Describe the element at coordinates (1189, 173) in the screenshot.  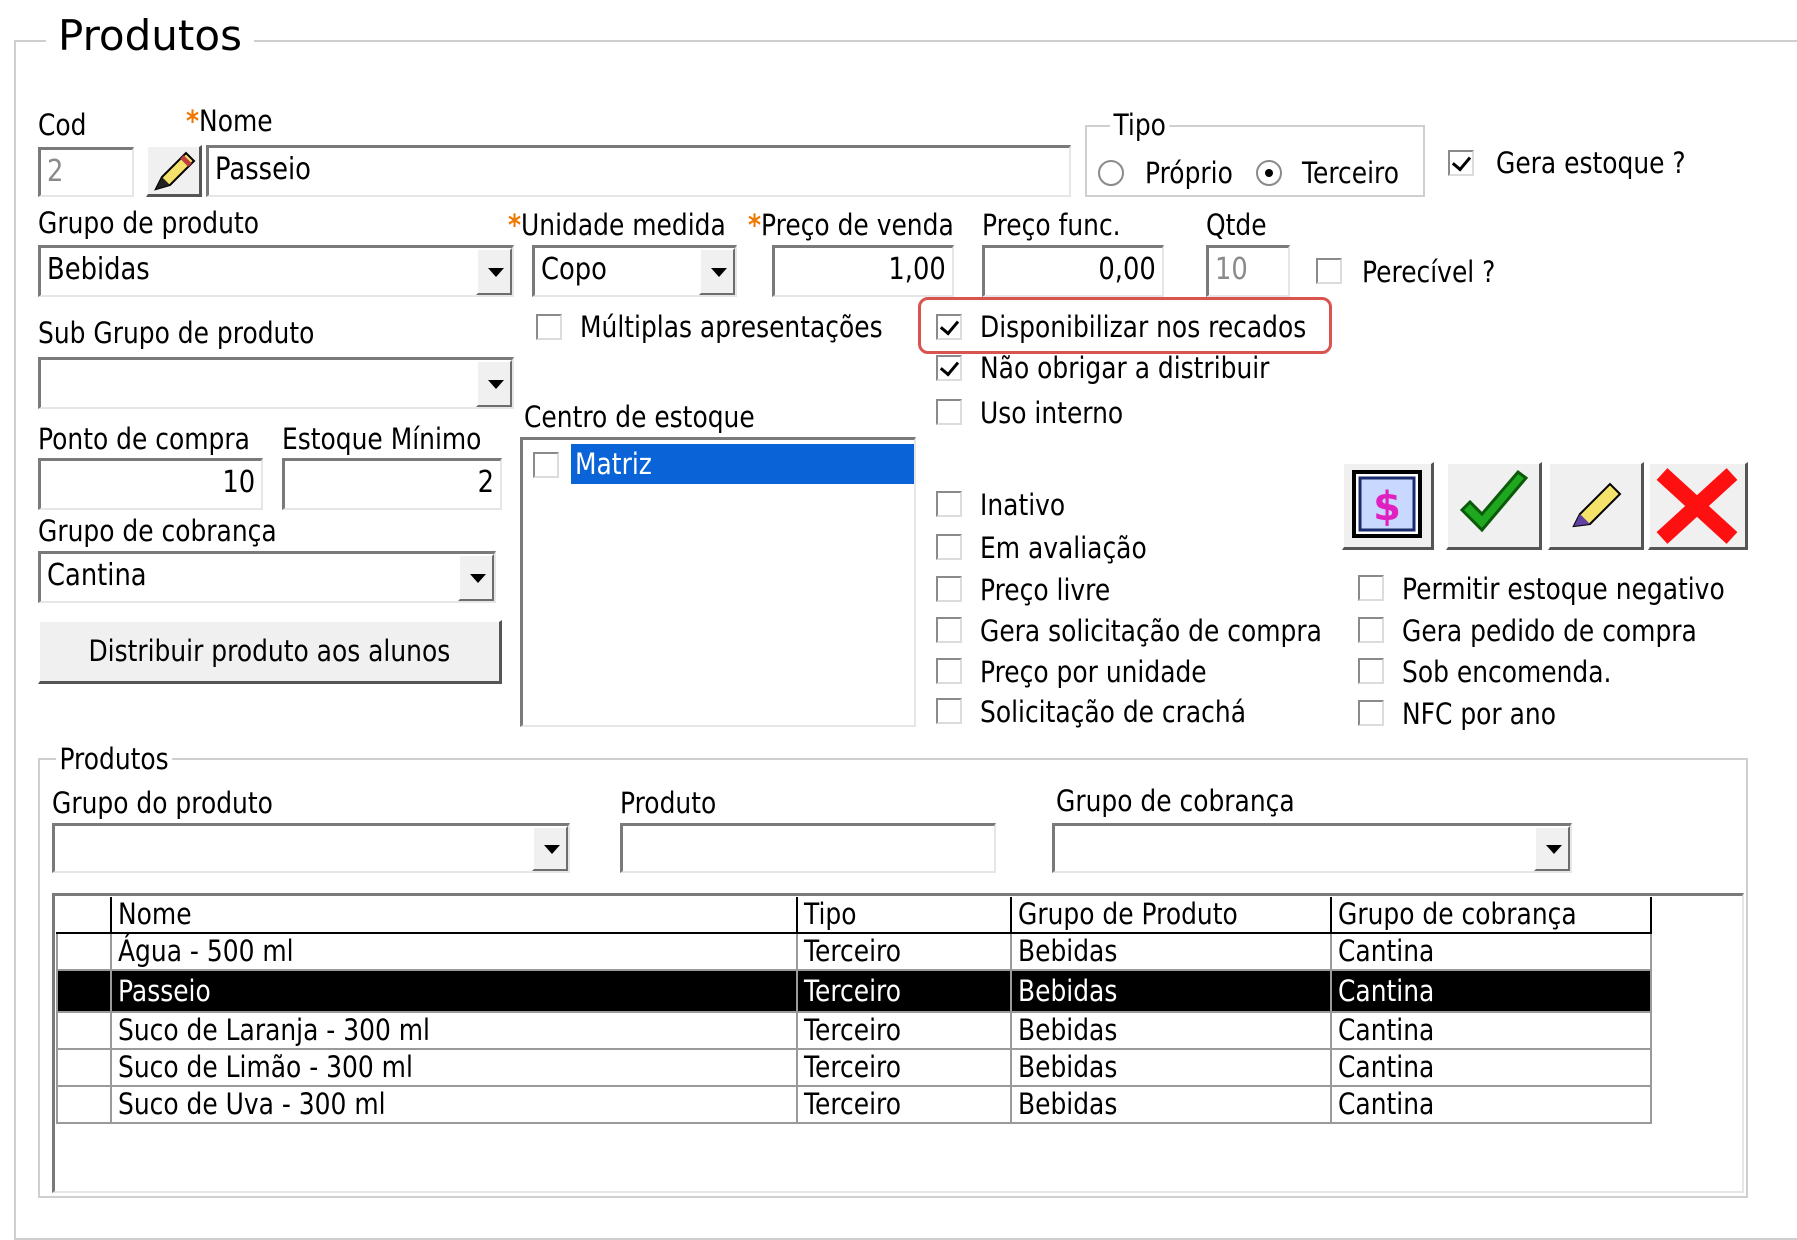
I see `tipo-proprio-label: Próprio` at that location.